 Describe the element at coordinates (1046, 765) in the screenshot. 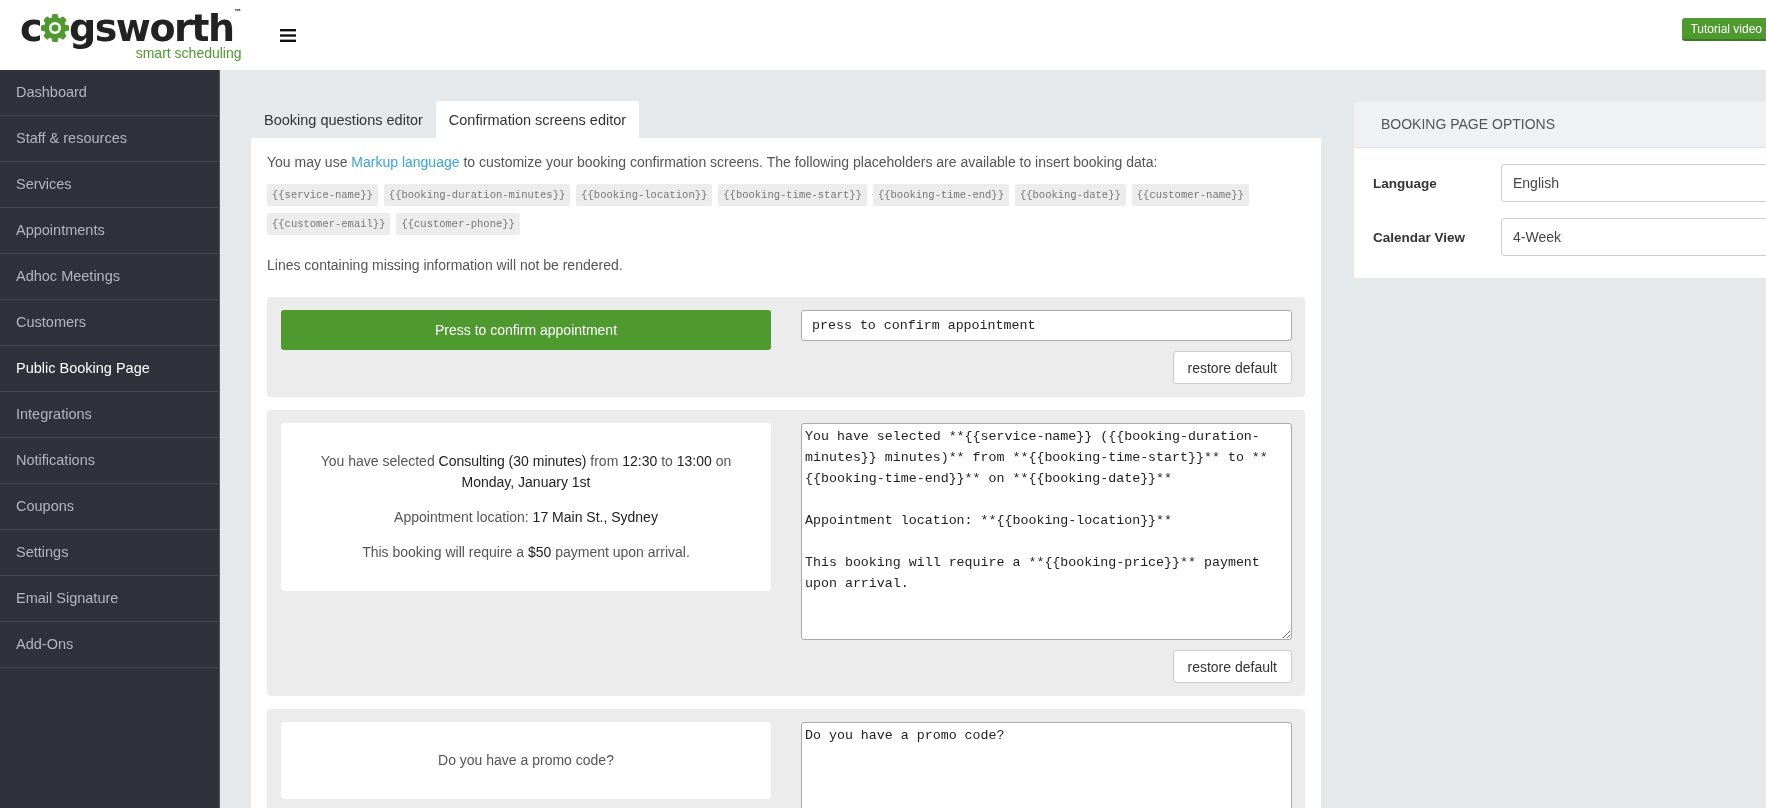

I see `markup-text-area: Do you have a promo code?` at that location.